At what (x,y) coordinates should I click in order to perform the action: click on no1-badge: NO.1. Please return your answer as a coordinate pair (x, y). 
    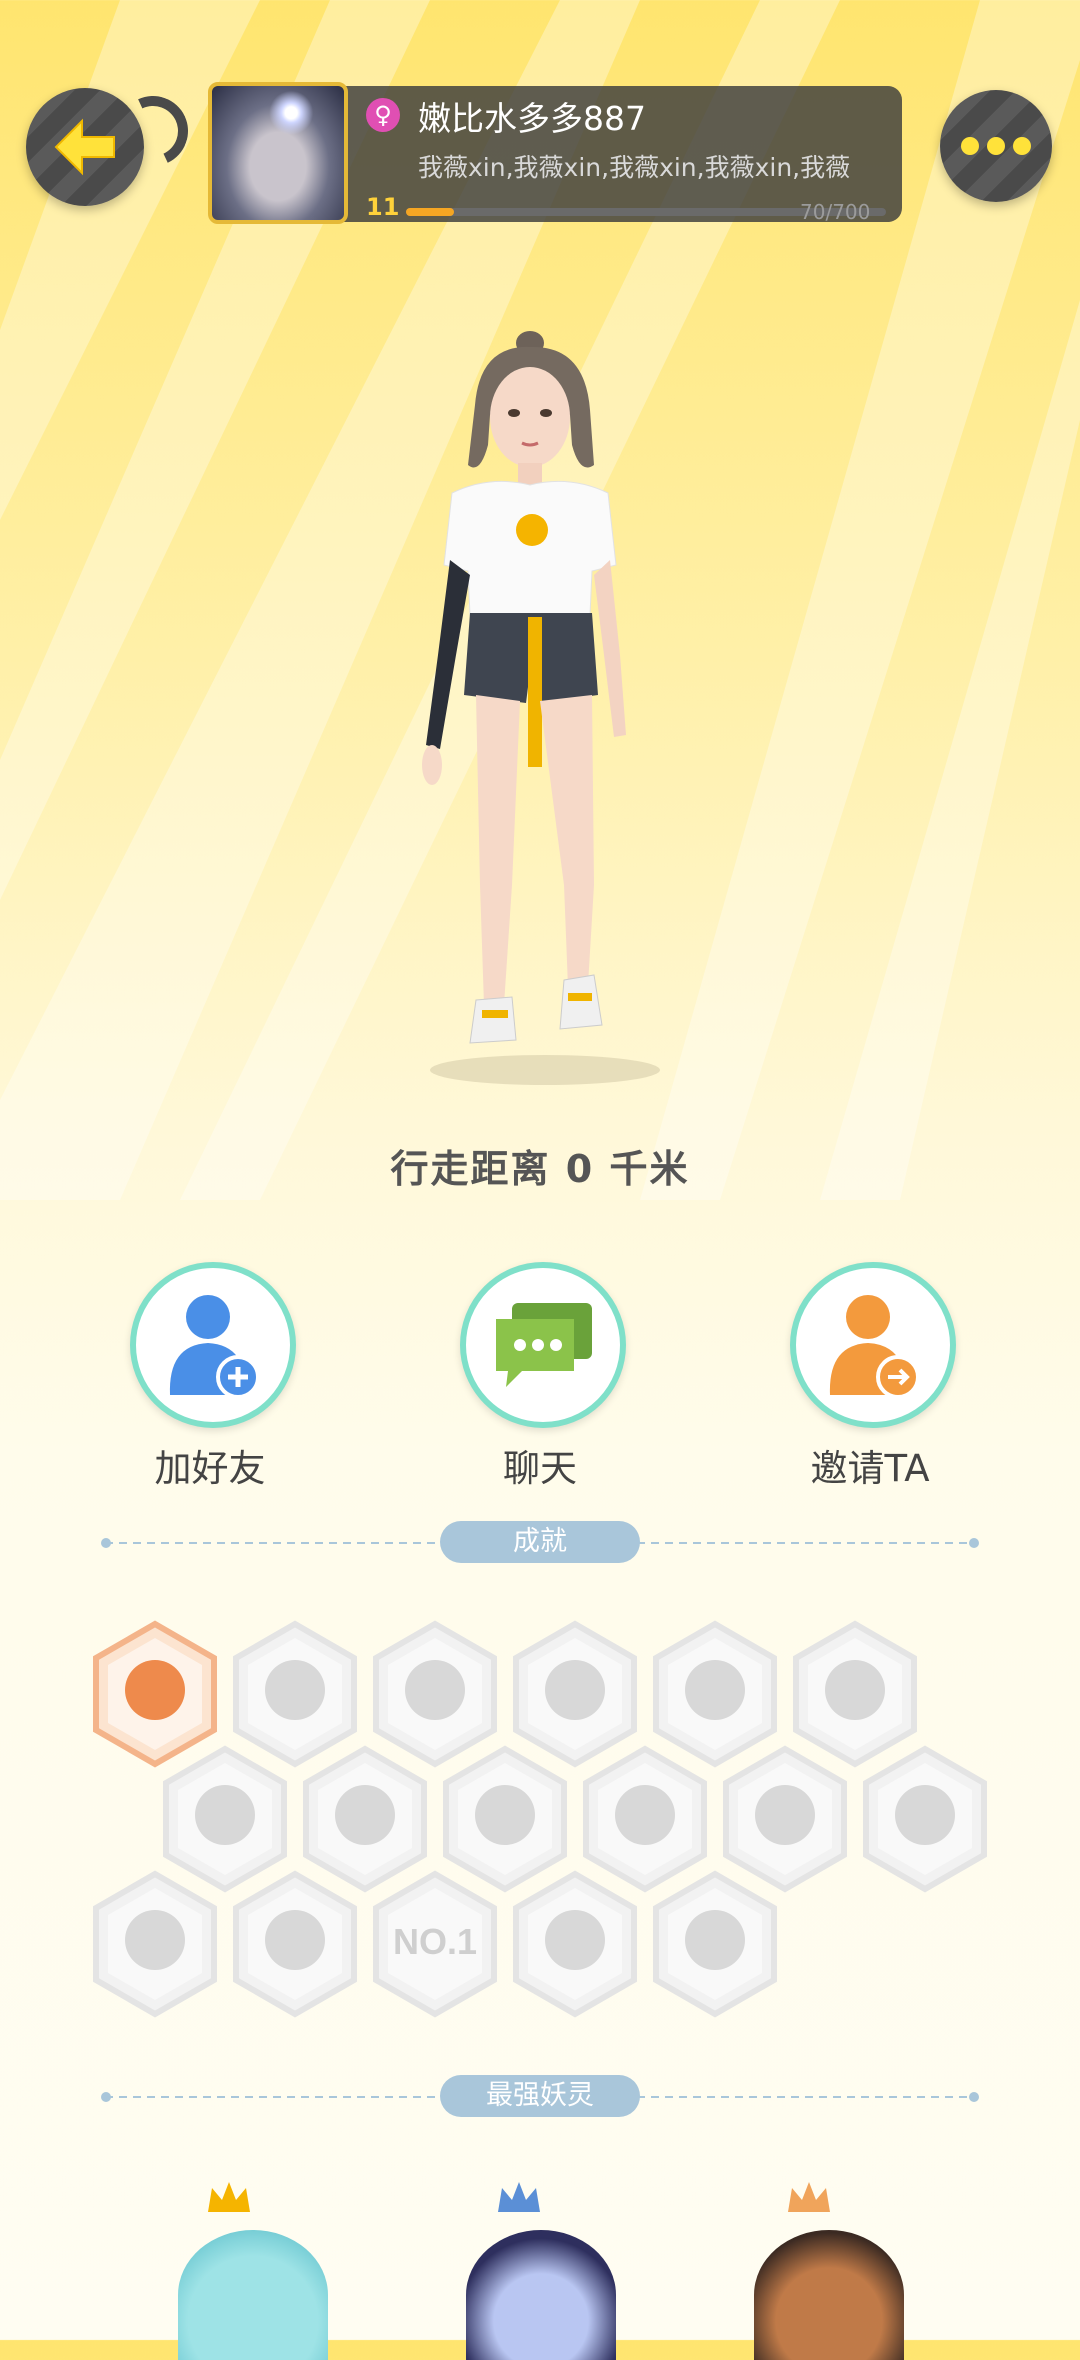
    Looking at the image, I should click on (435, 1944).